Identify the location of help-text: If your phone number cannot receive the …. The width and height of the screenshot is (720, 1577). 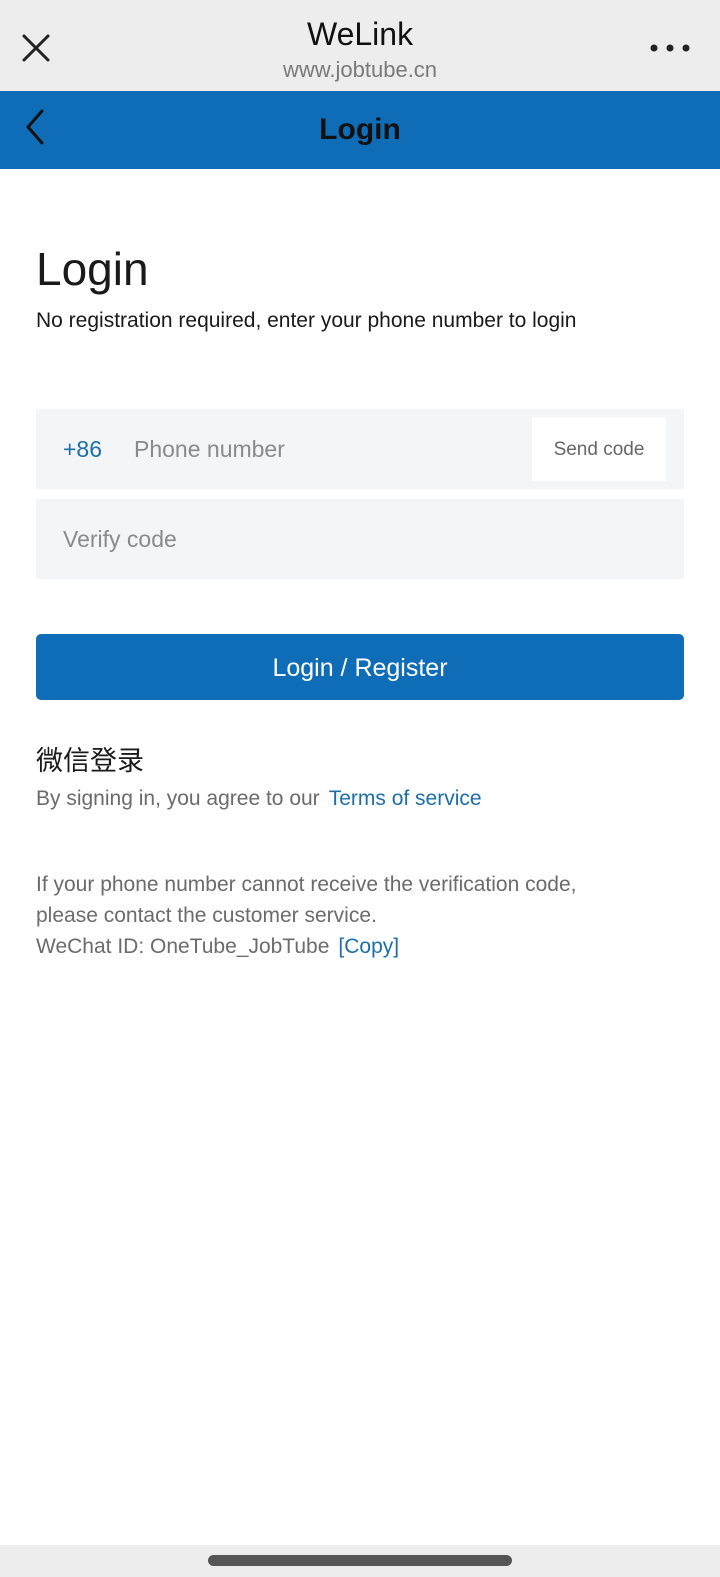
(356, 915).